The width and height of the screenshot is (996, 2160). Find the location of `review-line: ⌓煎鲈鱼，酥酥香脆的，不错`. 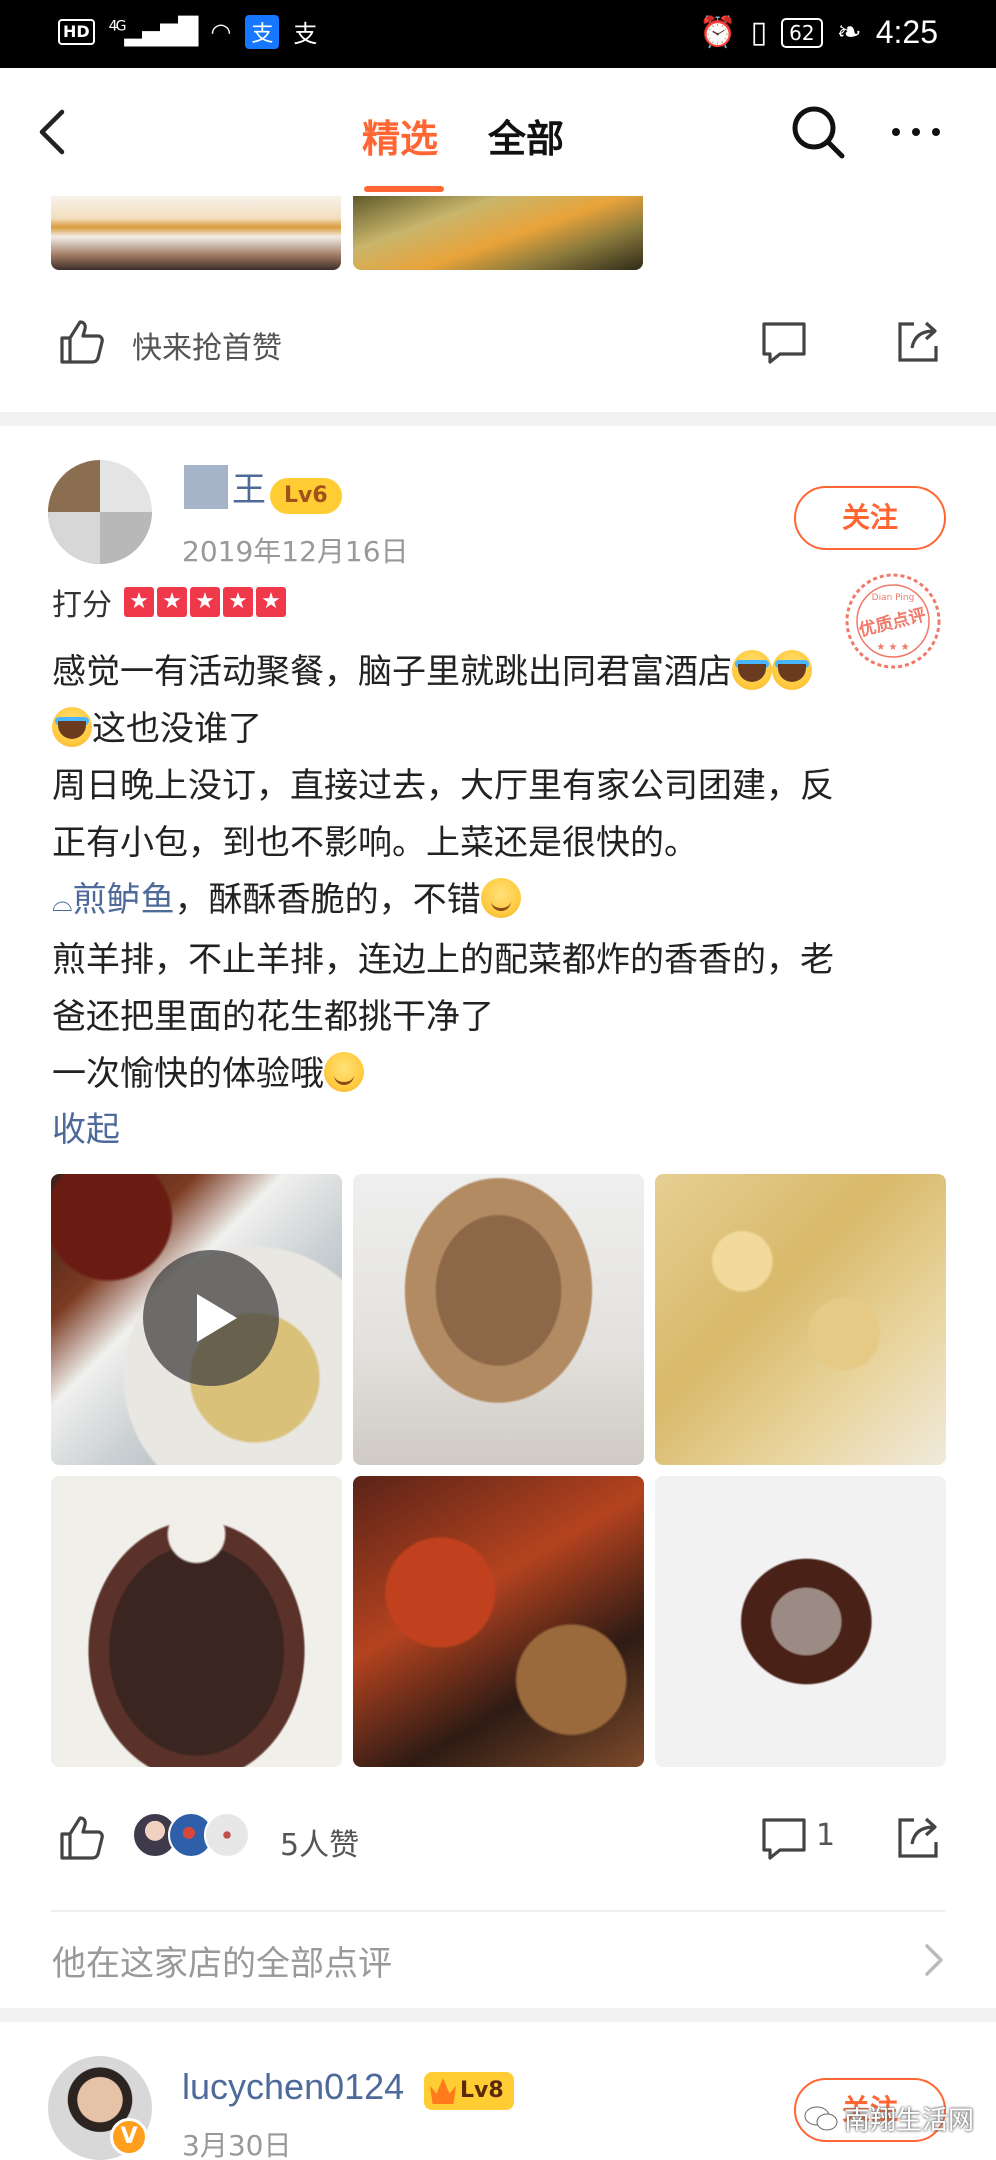

review-line: ⌓煎鲈鱼，酥酥香脆的，不错 is located at coordinates (502, 902).